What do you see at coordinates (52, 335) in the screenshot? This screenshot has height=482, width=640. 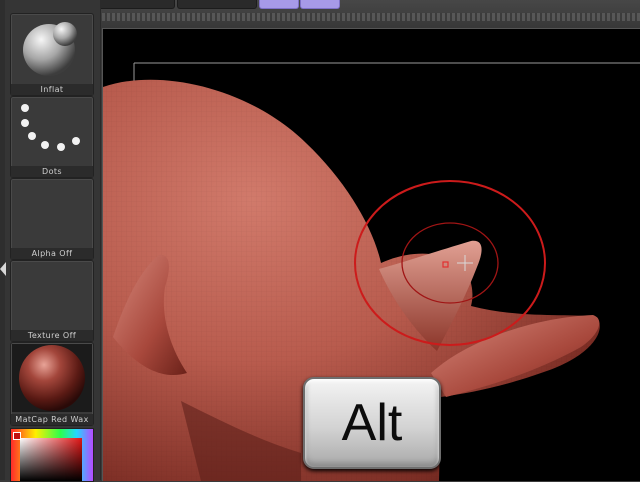 I see `texture-label: Texture Off` at bounding box center [52, 335].